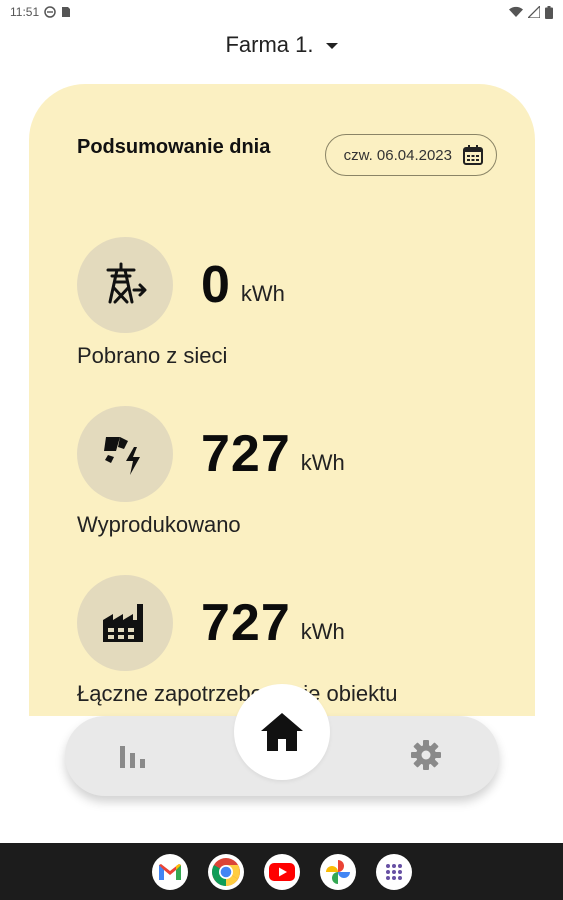 This screenshot has width=563, height=900. I want to click on metric-label: Wyprodukowano, so click(159, 524).